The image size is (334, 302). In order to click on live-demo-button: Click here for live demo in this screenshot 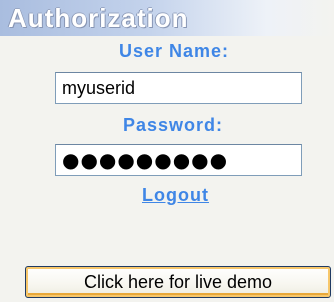, I will do `click(178, 282)`.